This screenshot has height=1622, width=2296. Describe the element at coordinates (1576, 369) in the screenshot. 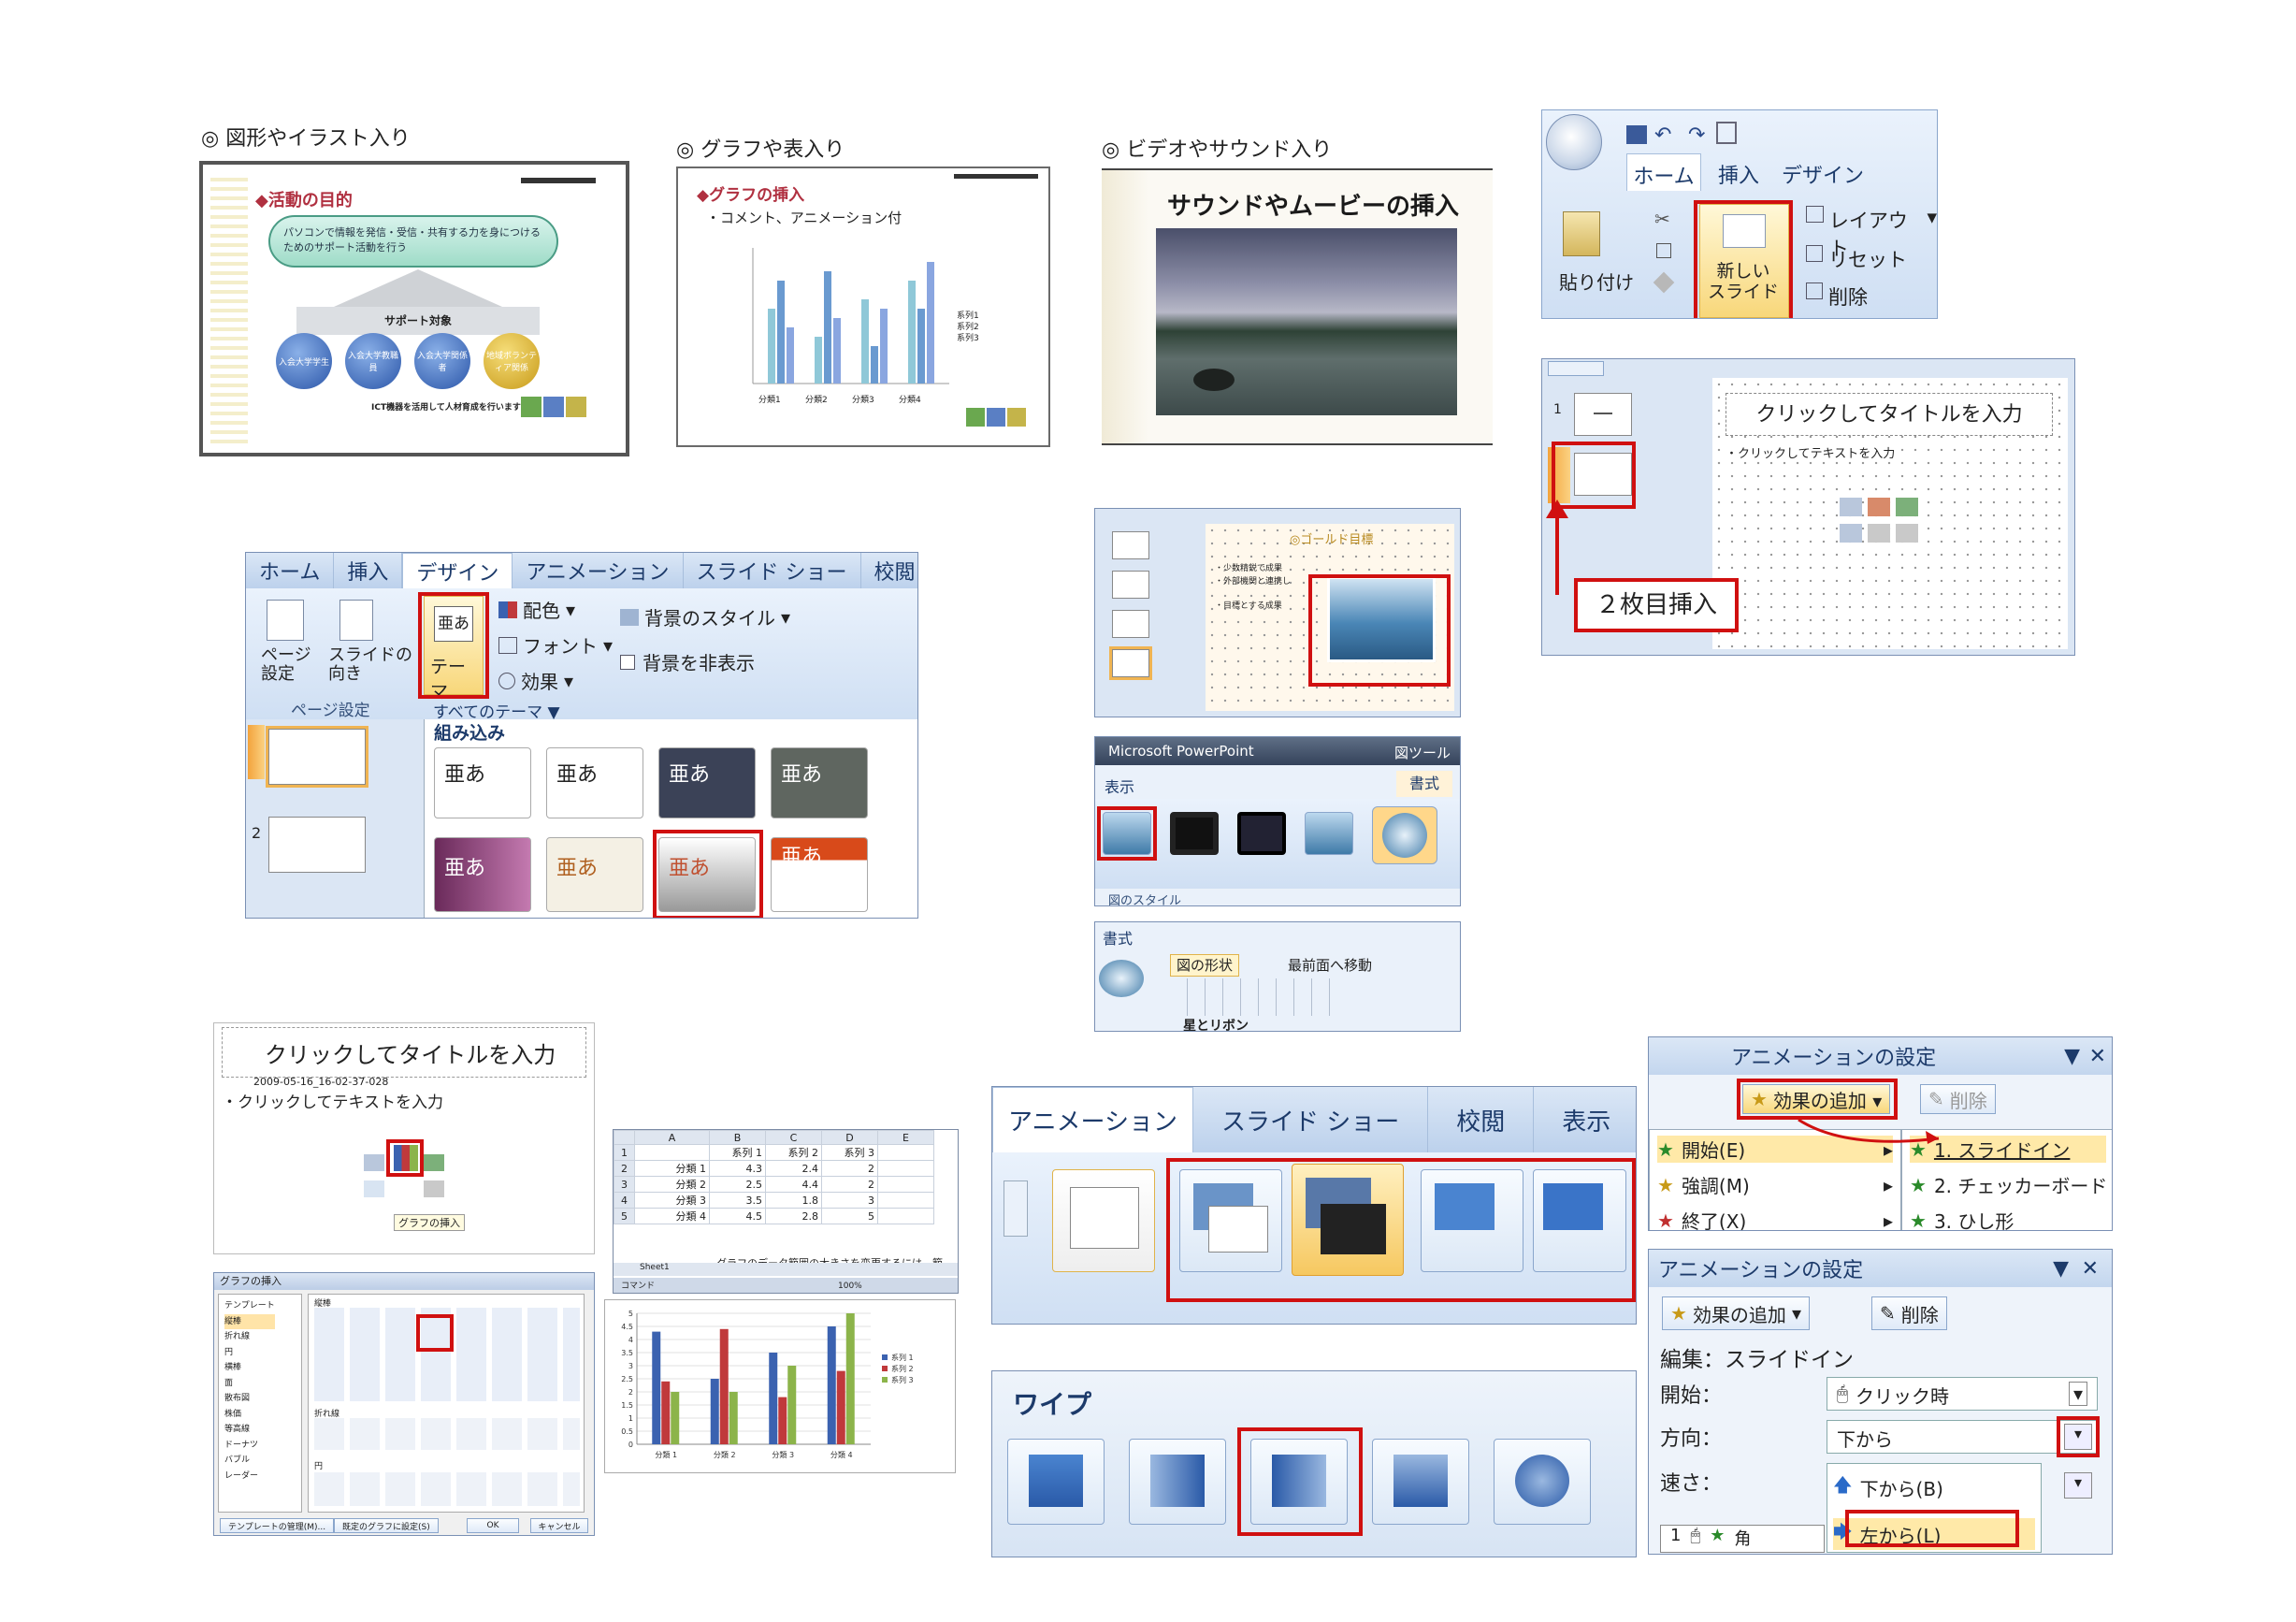

I see `pane-tabs` at that location.